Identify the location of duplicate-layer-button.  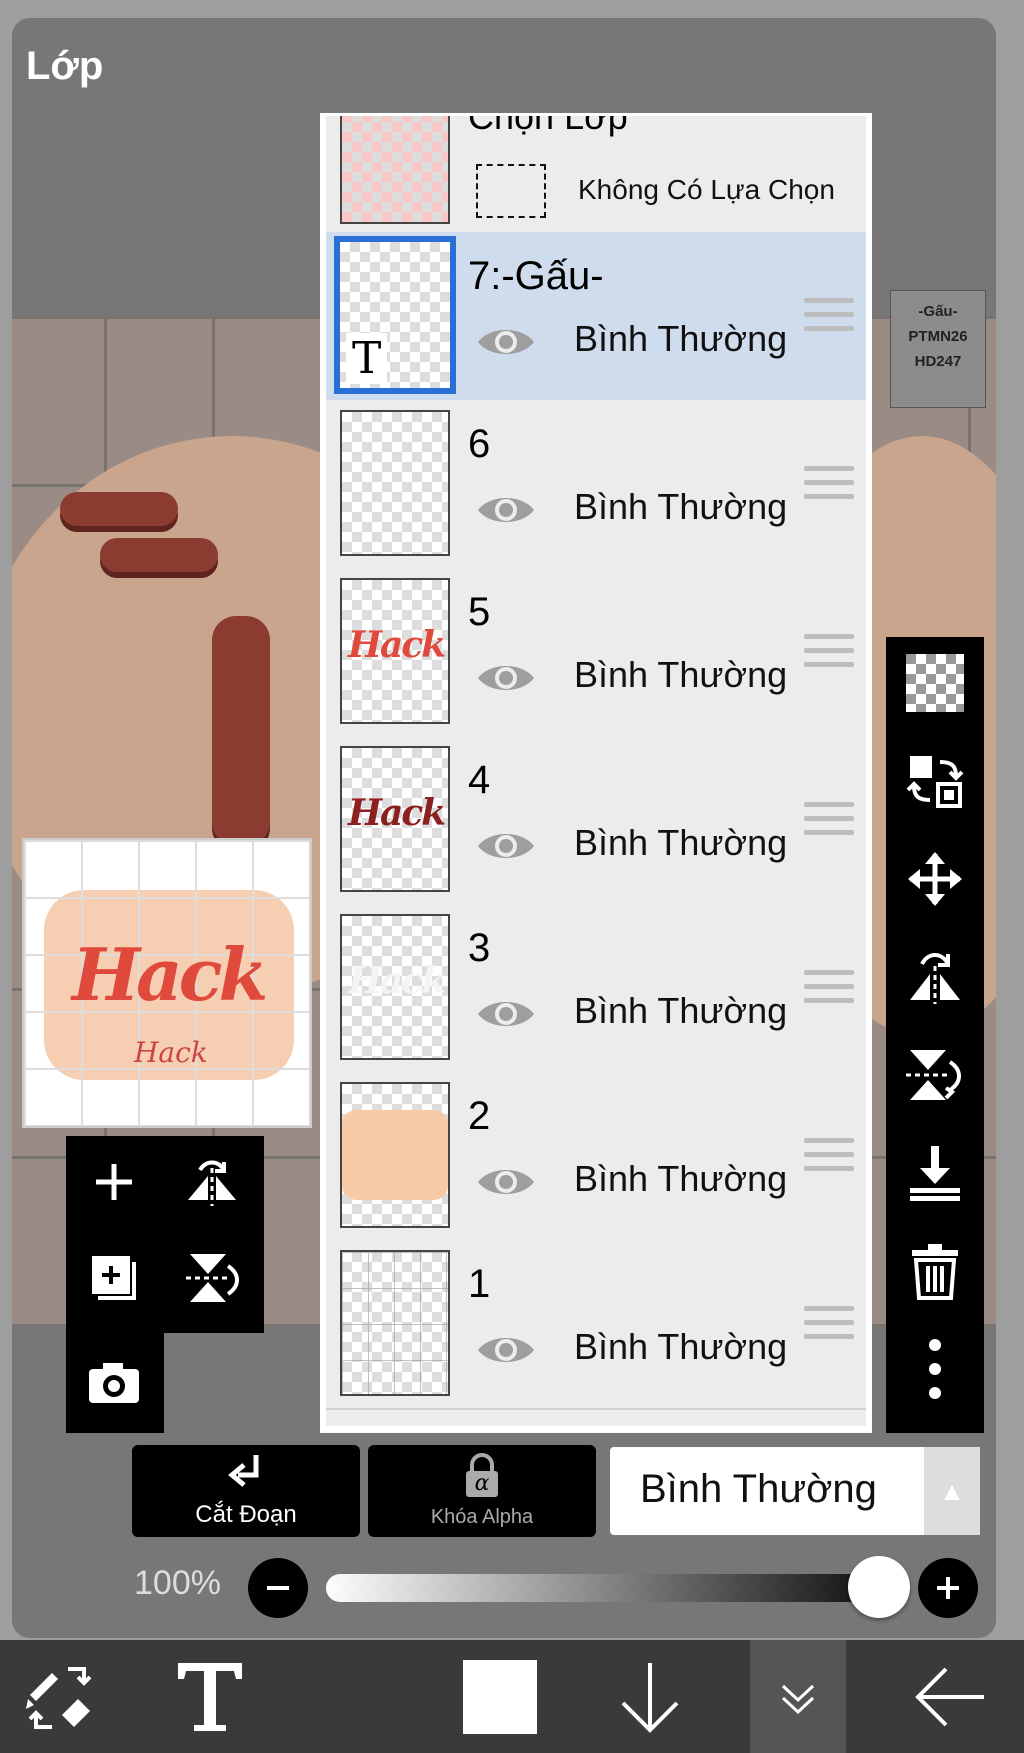
(114, 1278).